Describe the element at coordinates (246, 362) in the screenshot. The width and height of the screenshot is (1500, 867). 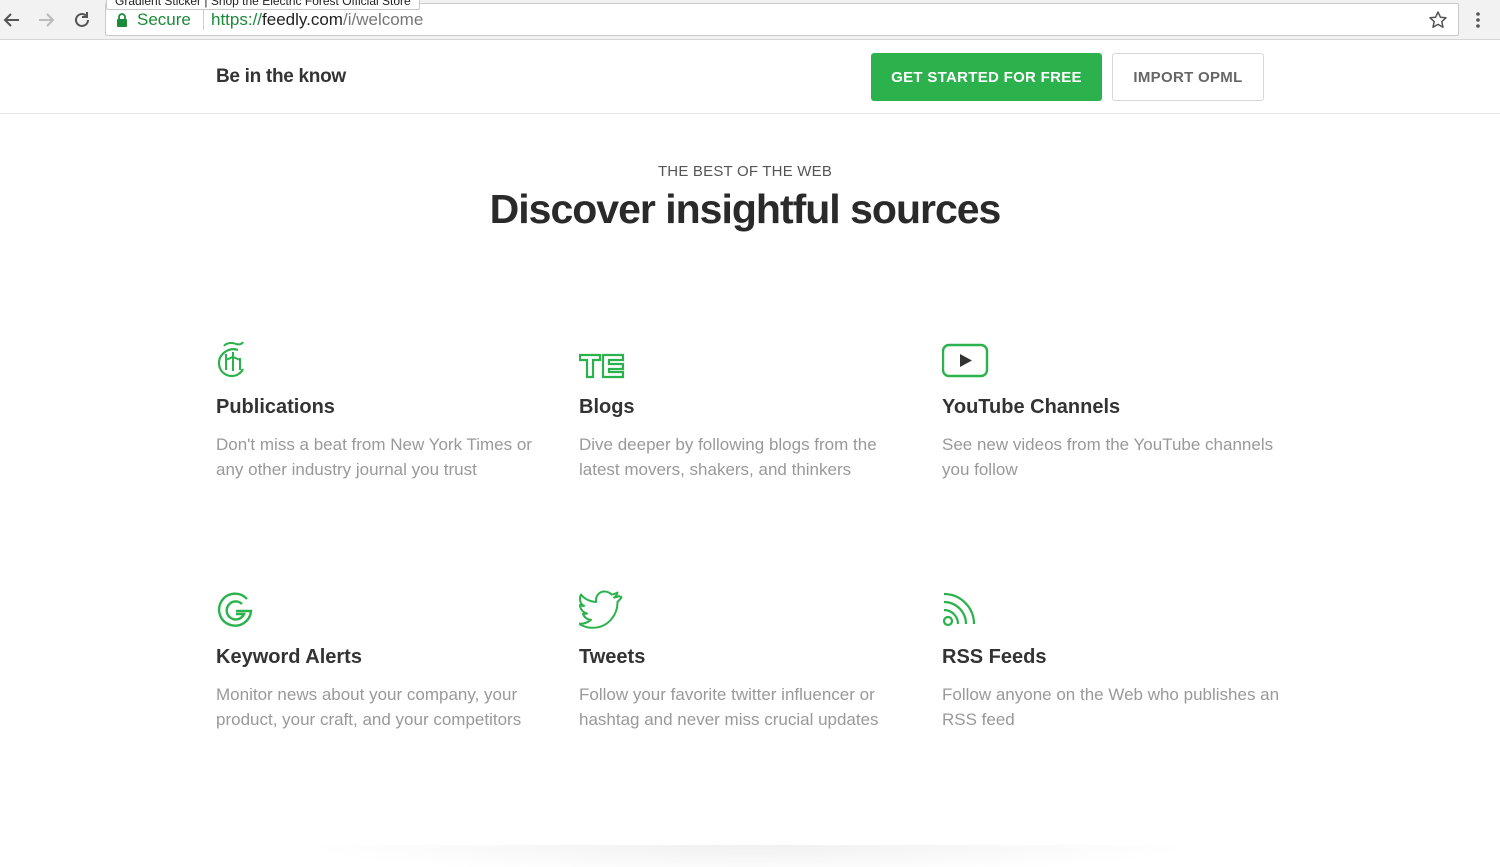
I see `nyt-icon` at that location.